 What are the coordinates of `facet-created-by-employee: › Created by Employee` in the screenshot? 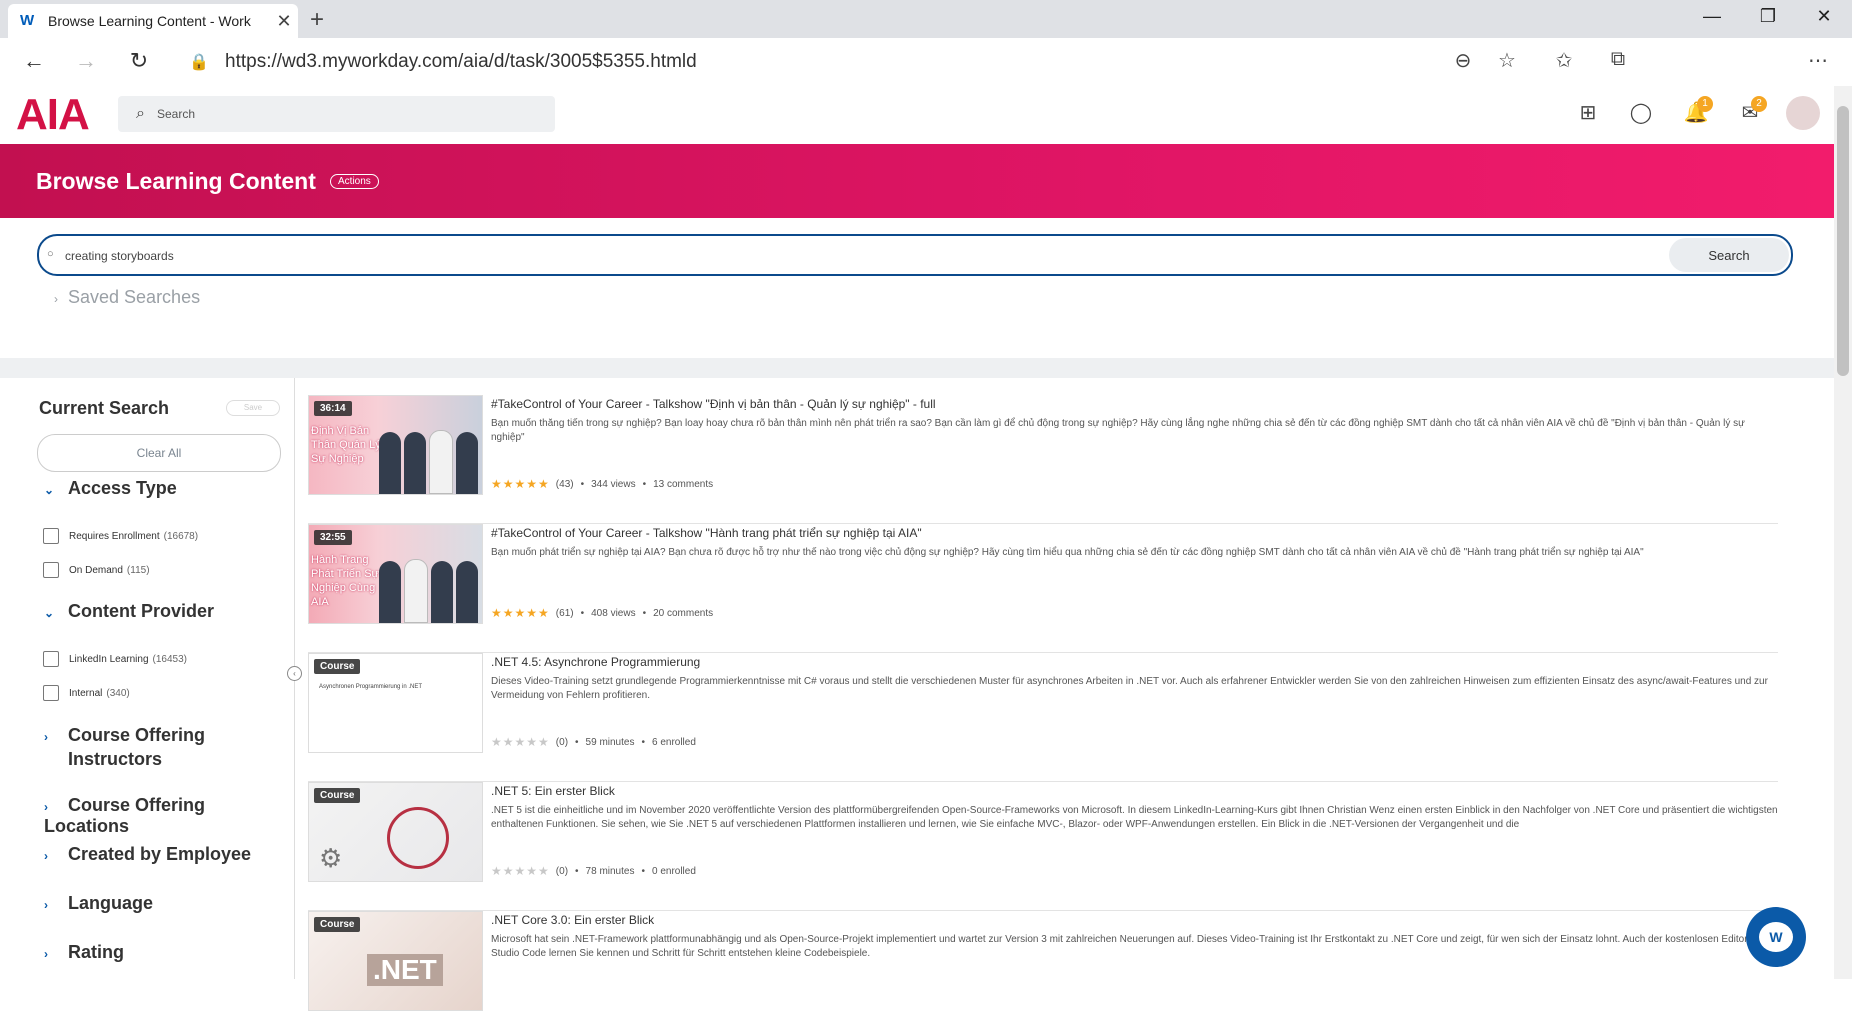 It's located at (147, 854).